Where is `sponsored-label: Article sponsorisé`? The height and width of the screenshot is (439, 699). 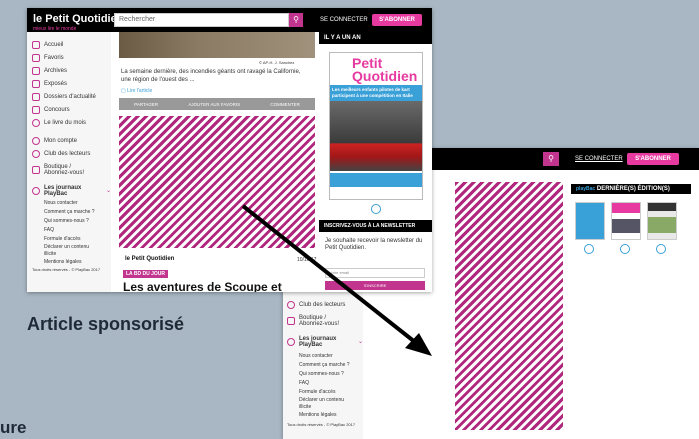 sponsored-label: Article sponsorisé is located at coordinates (106, 324).